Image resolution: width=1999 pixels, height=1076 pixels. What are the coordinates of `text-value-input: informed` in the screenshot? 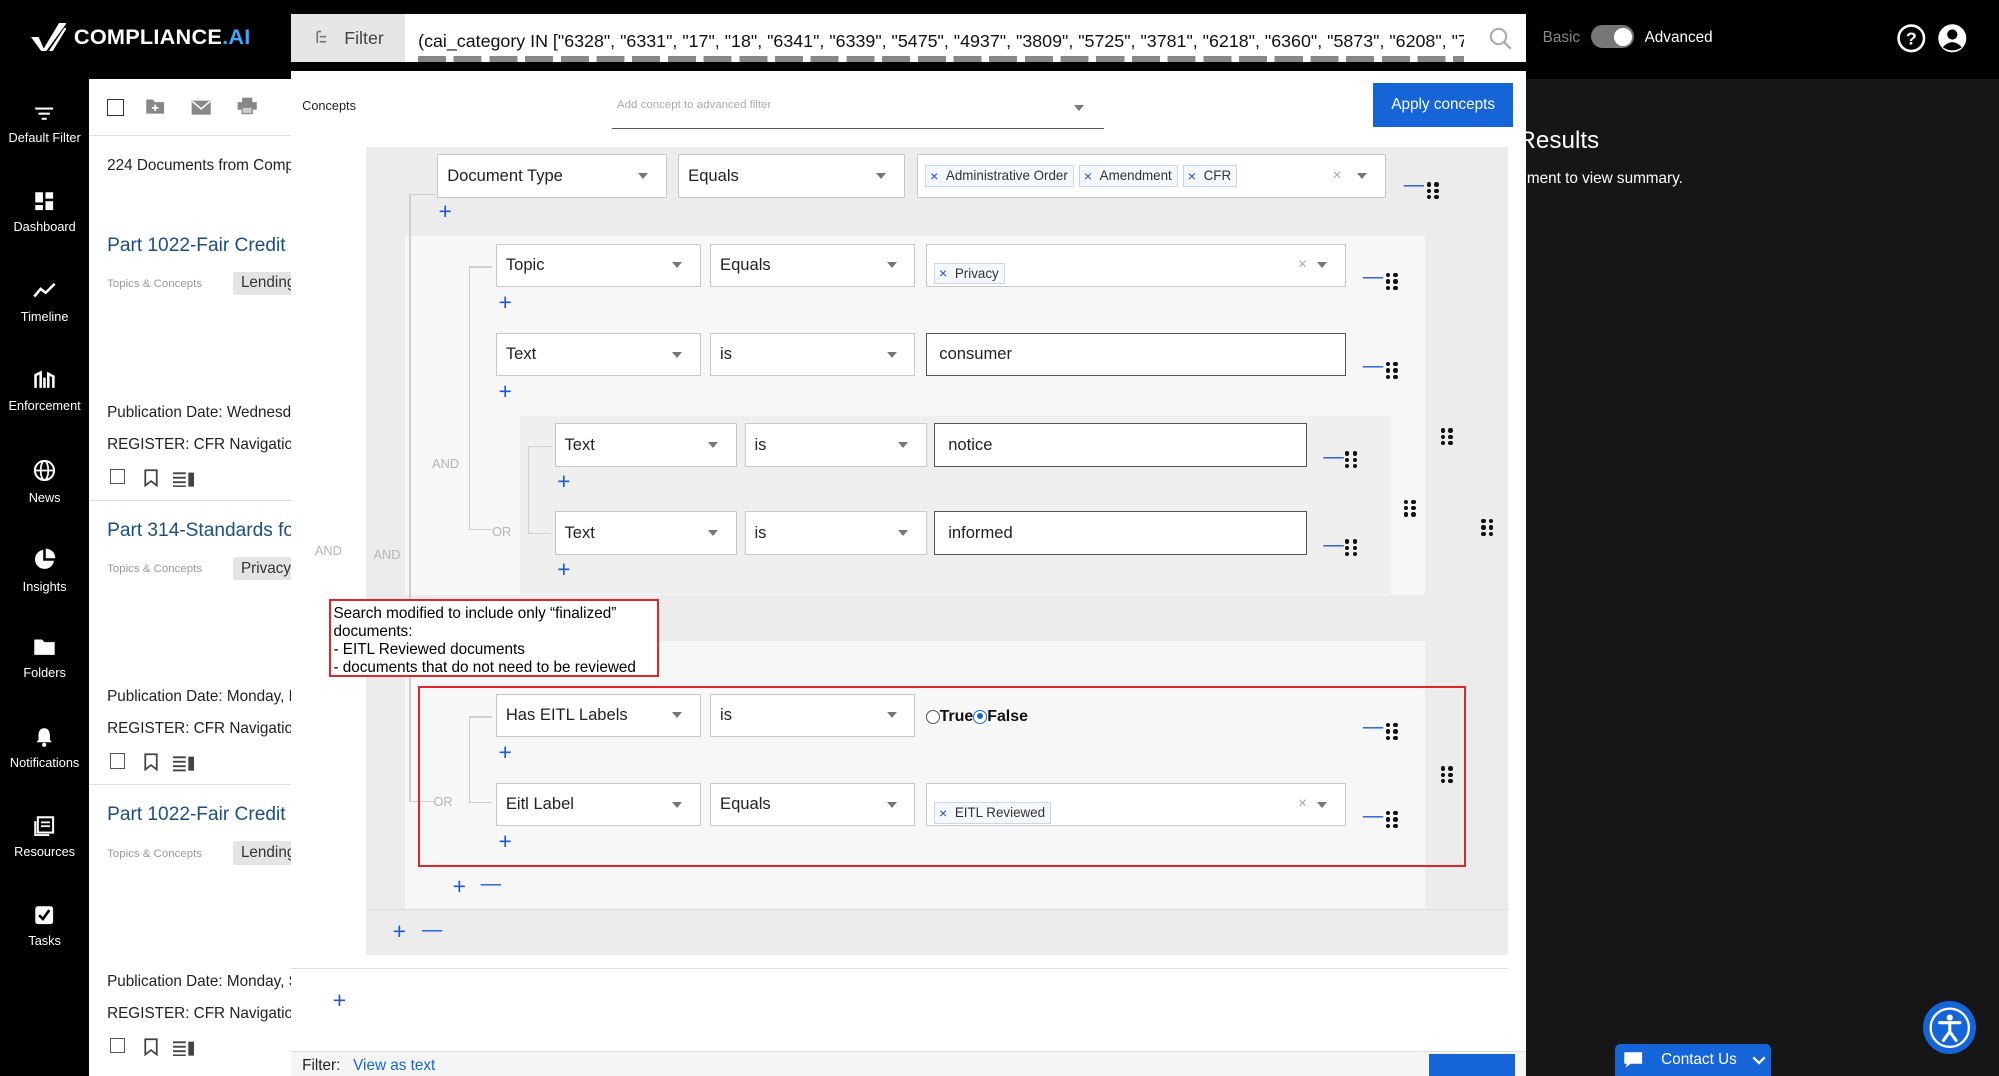 It's located at (1120, 533).